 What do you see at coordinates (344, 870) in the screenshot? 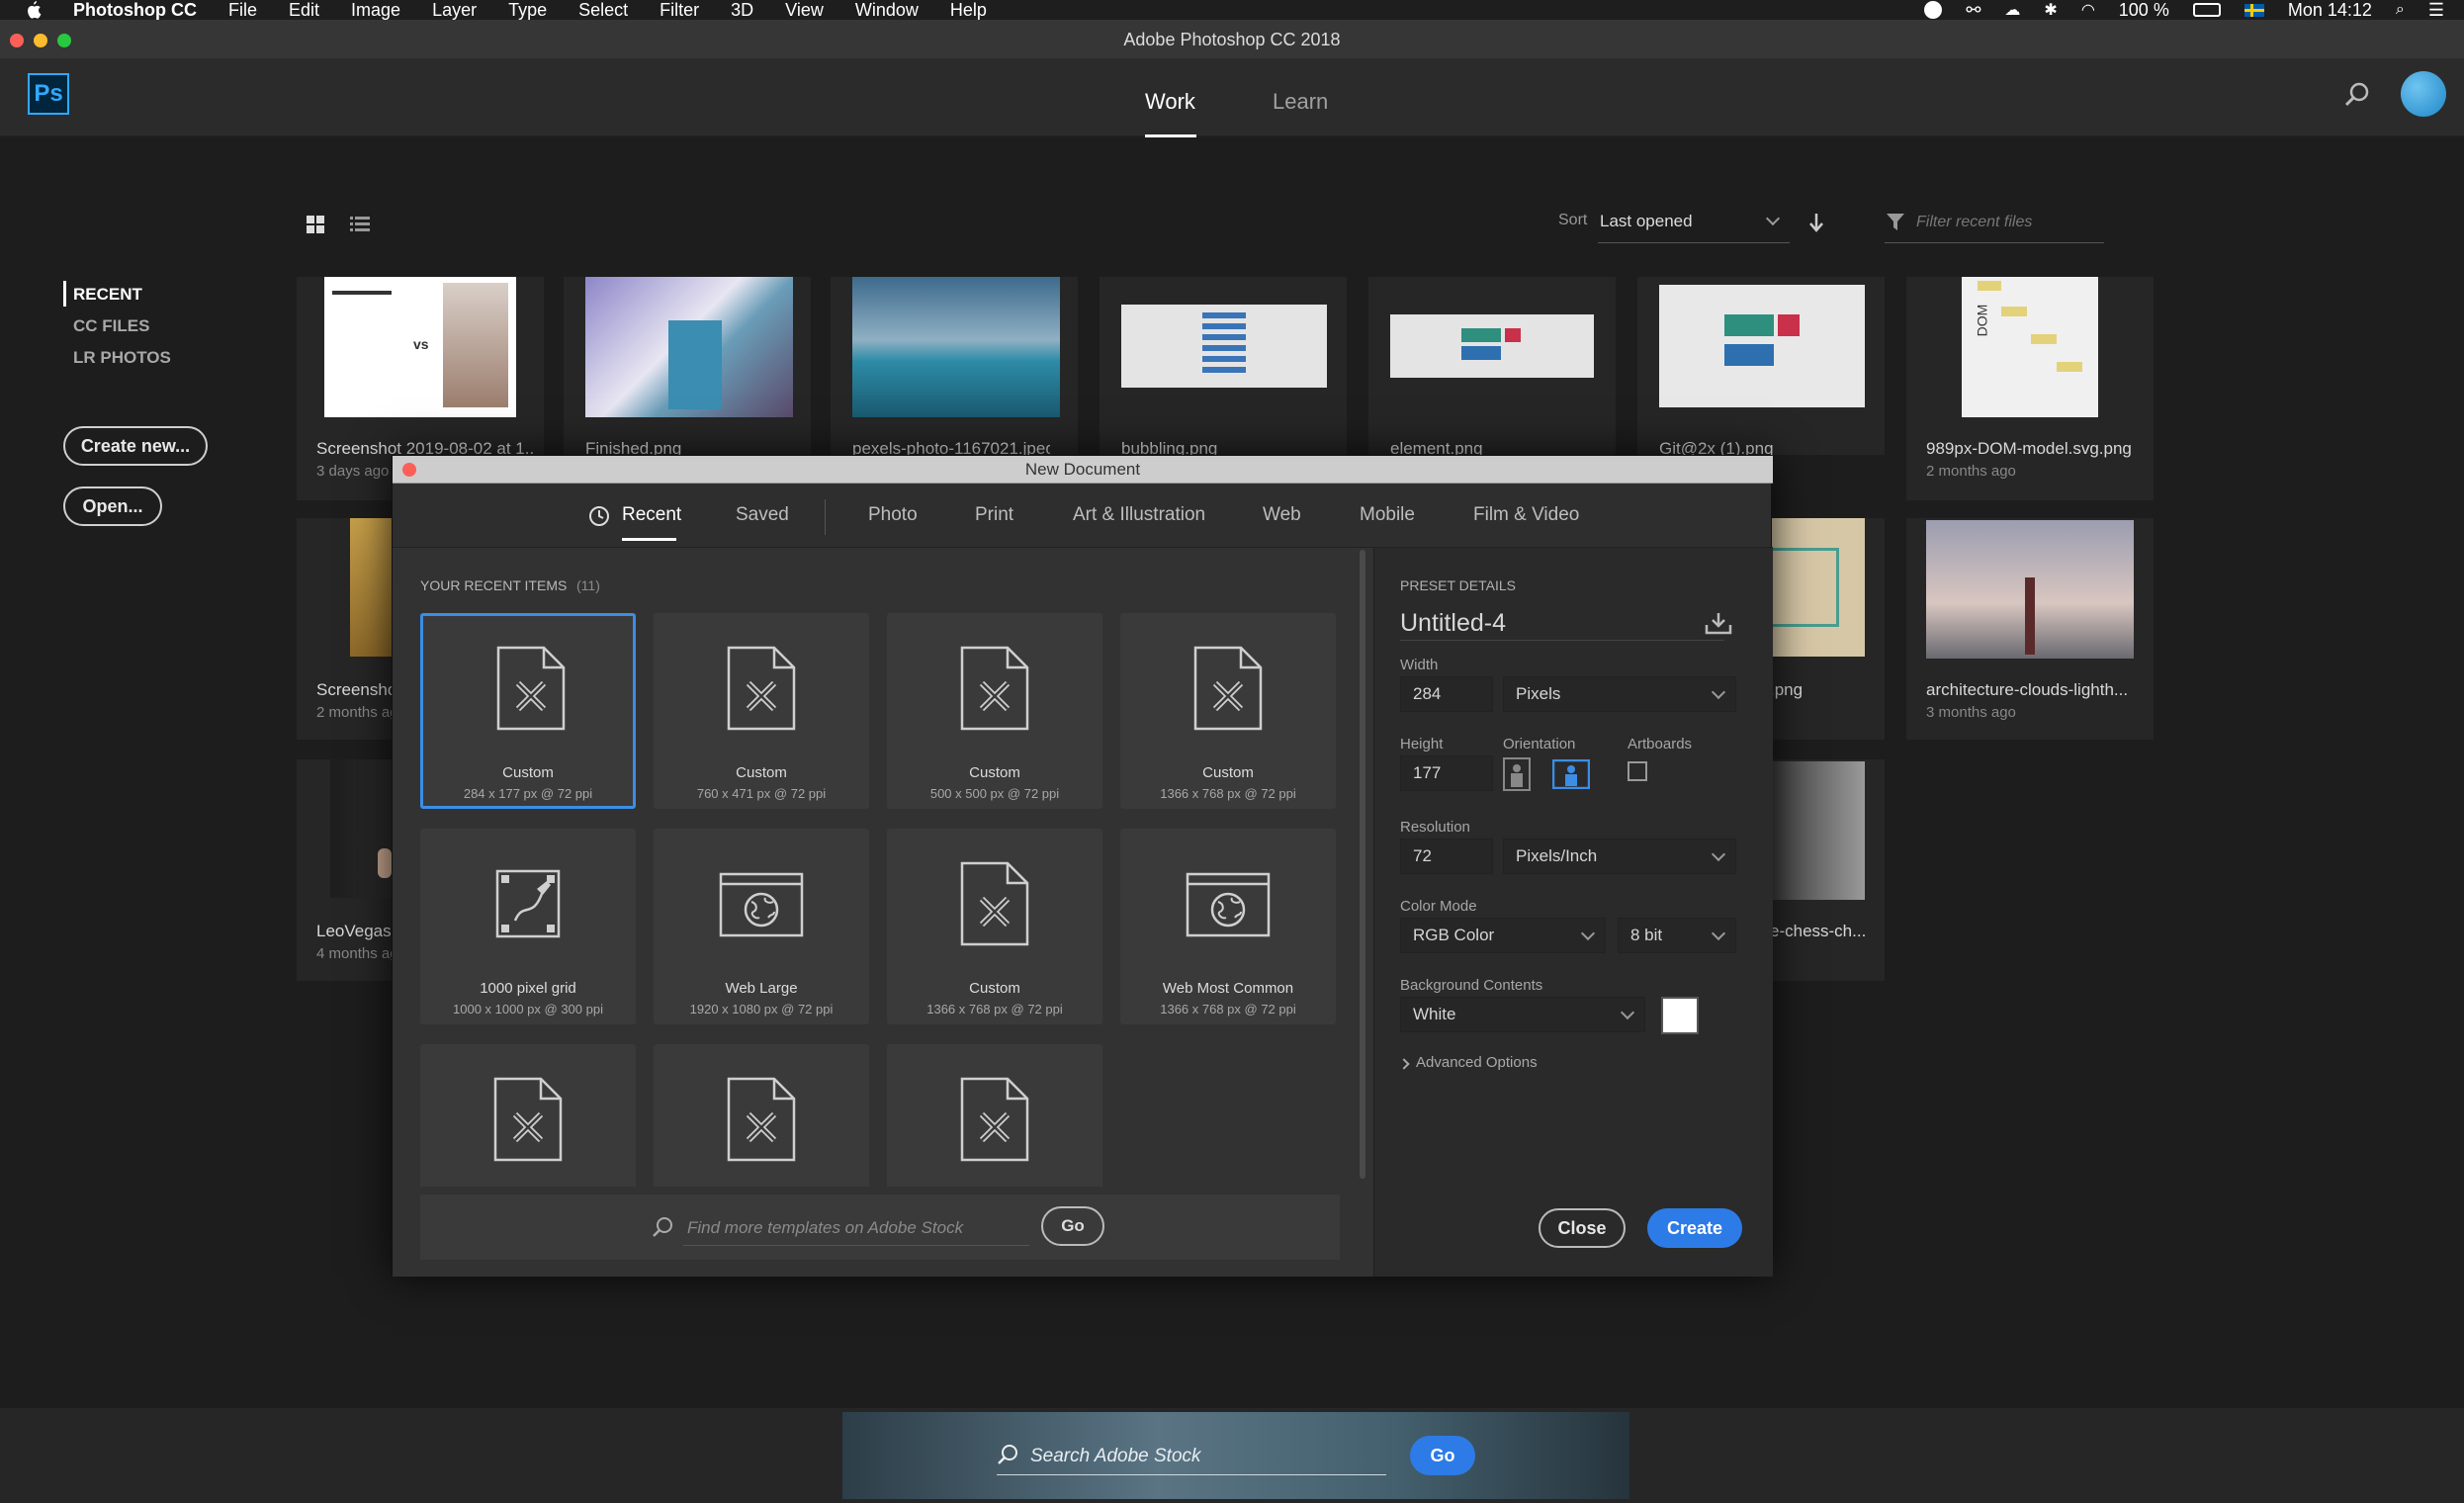
I see `recent-file-card: LeoVegas- 4 months ag` at bounding box center [344, 870].